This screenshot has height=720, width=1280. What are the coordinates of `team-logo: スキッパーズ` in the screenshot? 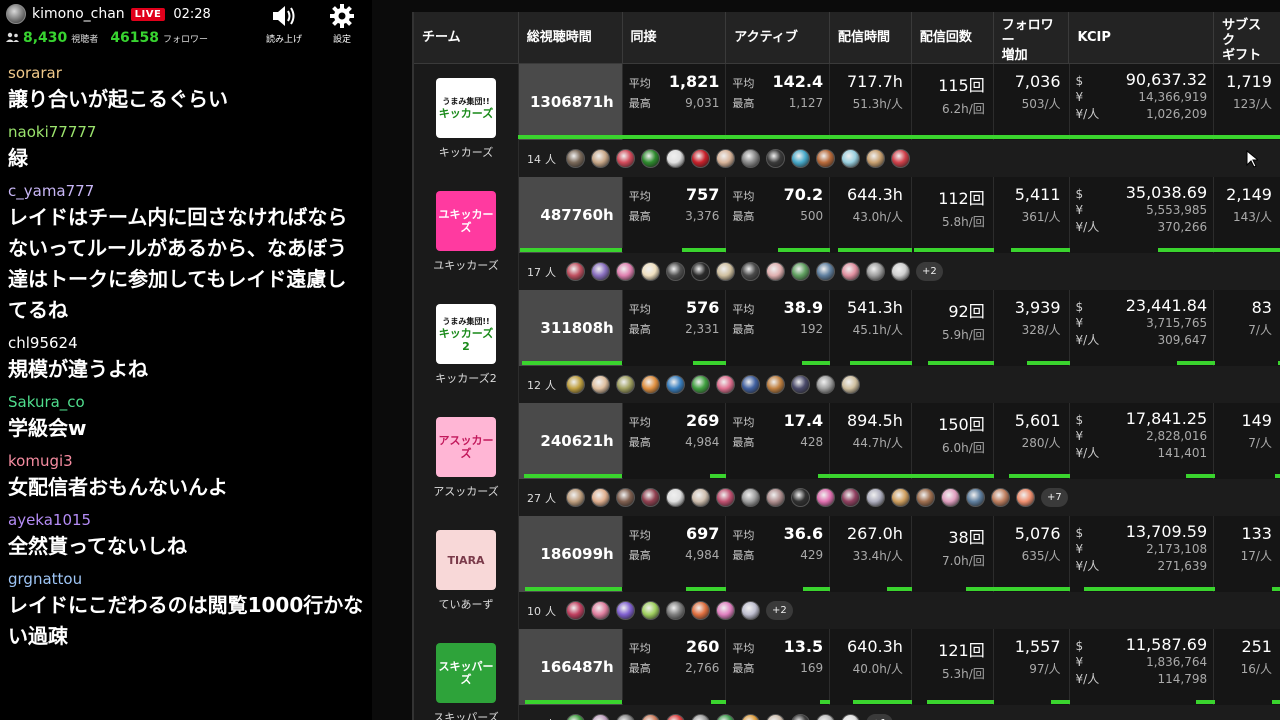 It's located at (466, 673).